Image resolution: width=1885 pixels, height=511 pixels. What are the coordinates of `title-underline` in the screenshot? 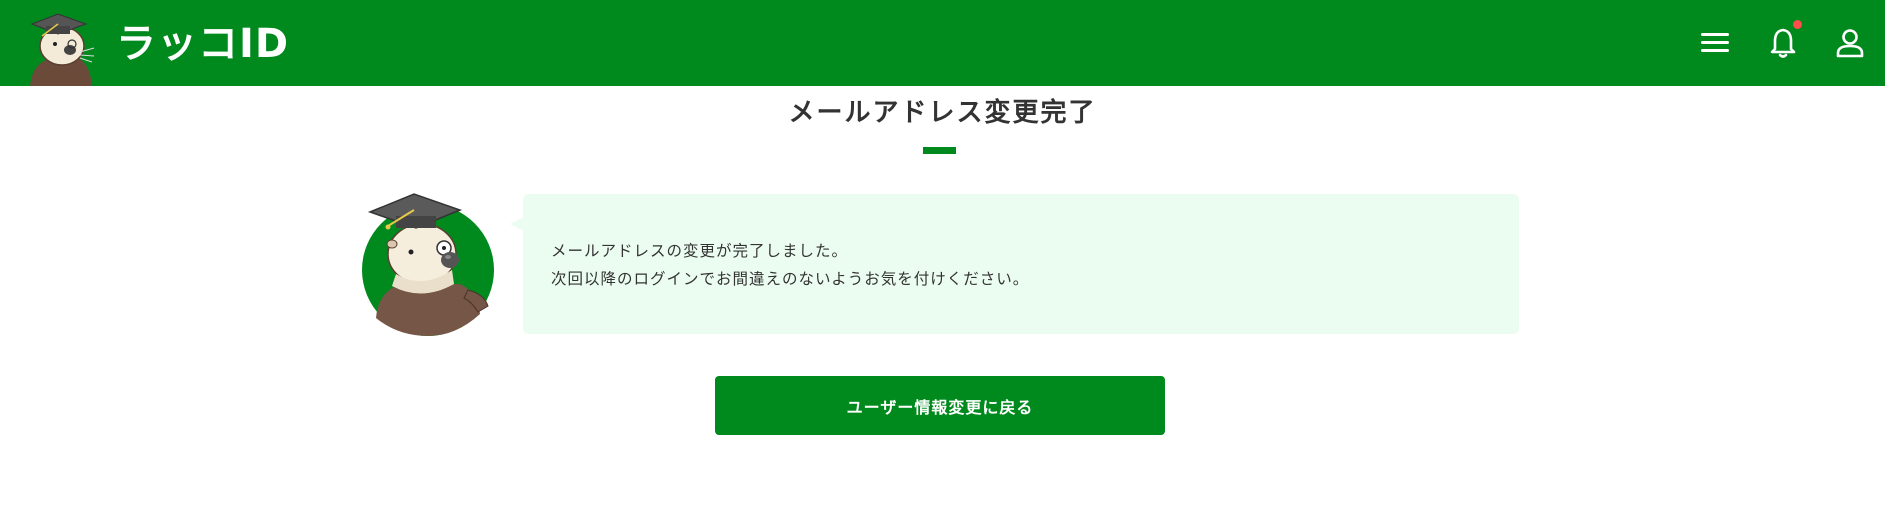 It's located at (939, 150).